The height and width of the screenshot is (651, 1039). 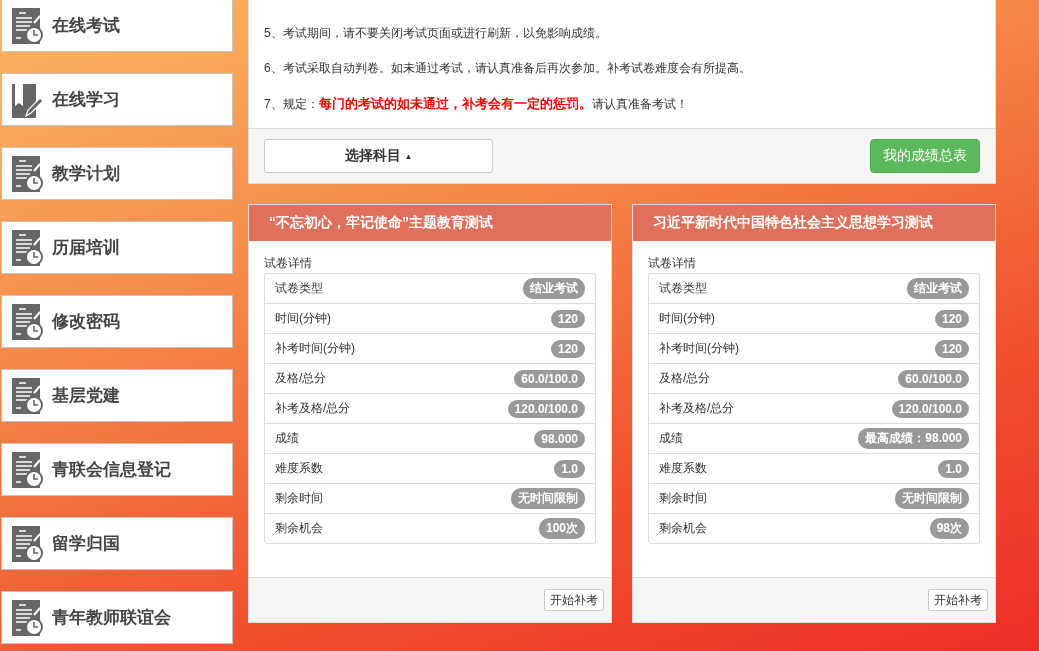 I want to click on sidebar-item: 教学计划, so click(x=117, y=173).